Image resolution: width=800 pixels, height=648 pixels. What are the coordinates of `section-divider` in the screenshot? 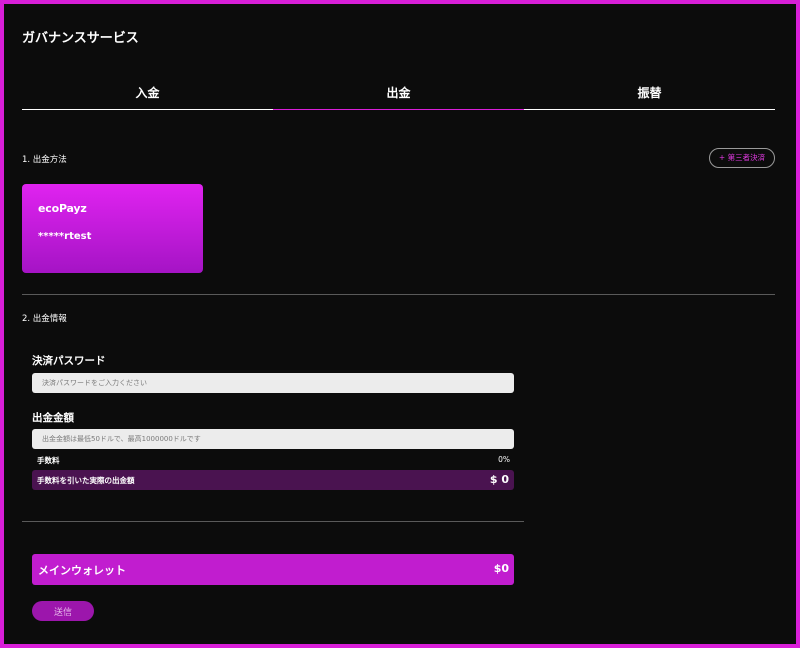 It's located at (398, 294).